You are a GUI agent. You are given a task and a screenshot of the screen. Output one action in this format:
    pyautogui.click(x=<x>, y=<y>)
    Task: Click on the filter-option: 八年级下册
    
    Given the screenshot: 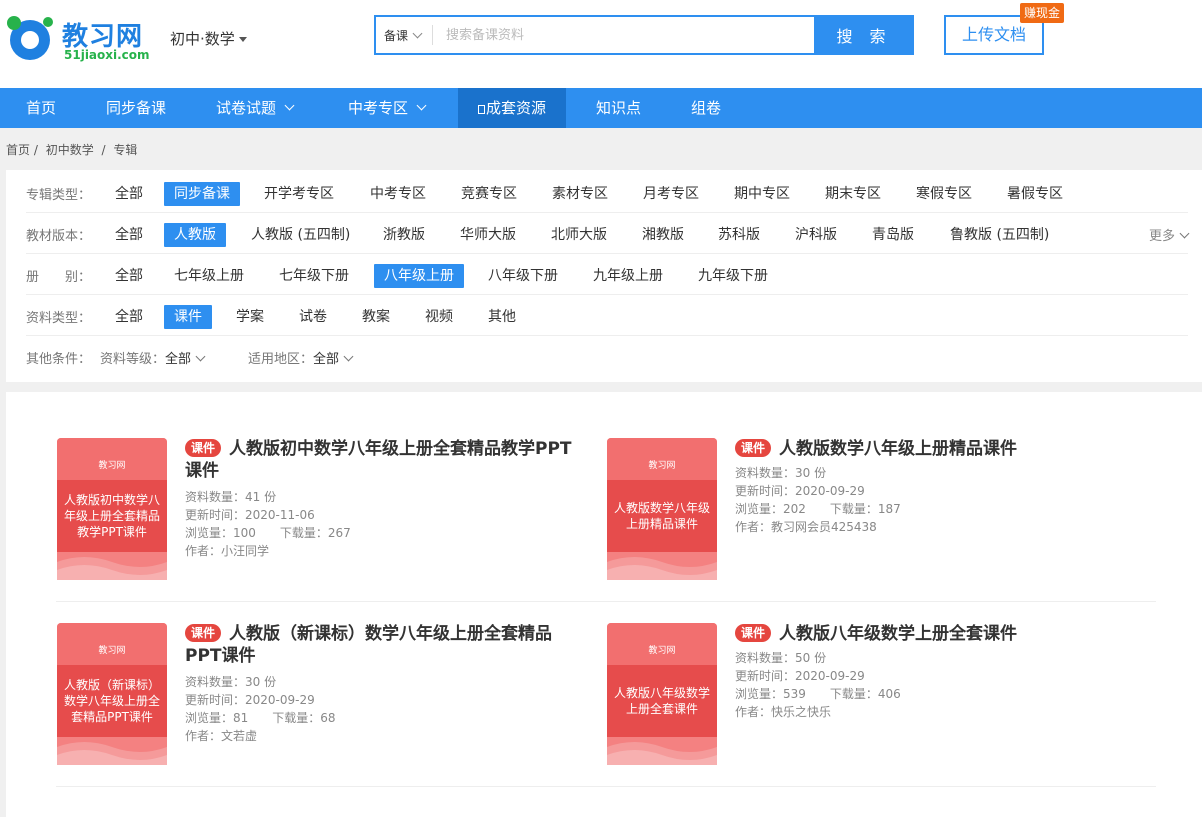 What is the action you would take?
    pyautogui.click(x=523, y=276)
    